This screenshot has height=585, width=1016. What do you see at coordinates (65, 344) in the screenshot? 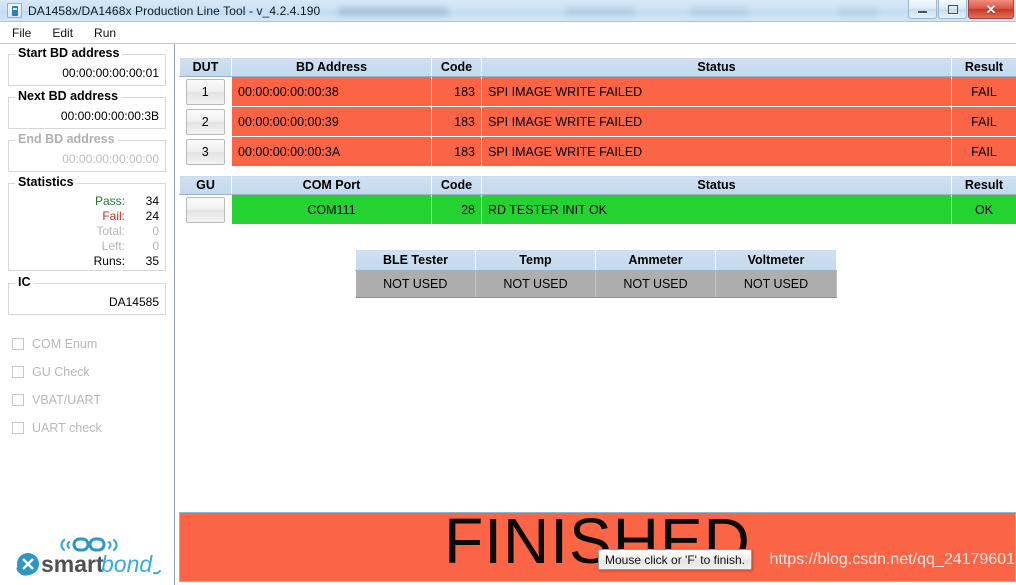
I see `checkbox-label-com-enum: COM Enum` at bounding box center [65, 344].